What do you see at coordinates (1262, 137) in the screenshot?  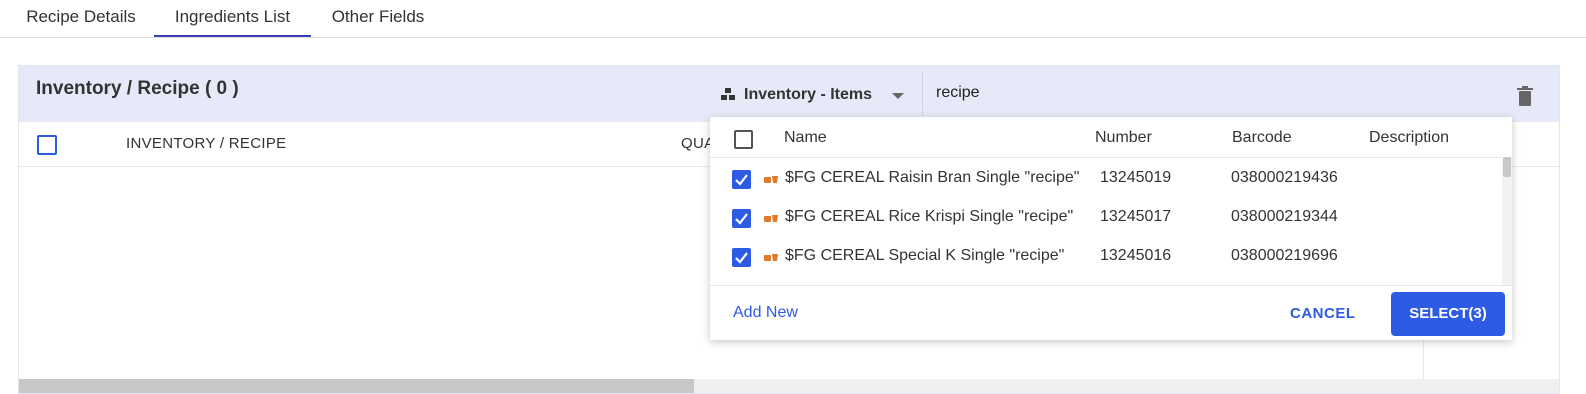 I see `column-header-barcode: Barcode` at bounding box center [1262, 137].